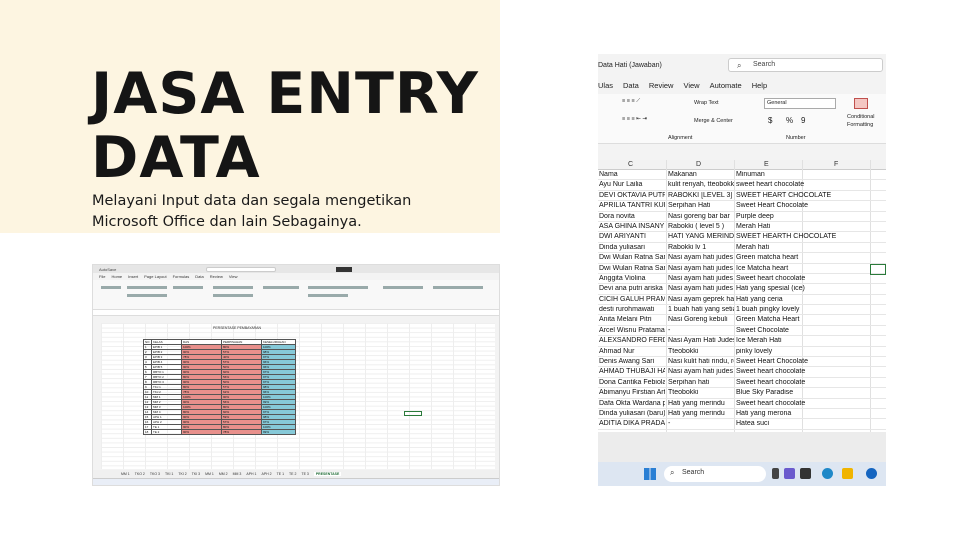 The width and height of the screenshot is (960, 540). What do you see at coordinates (861, 117) in the screenshot?
I see `conditional-formatting-label-1: Conditional` at bounding box center [861, 117].